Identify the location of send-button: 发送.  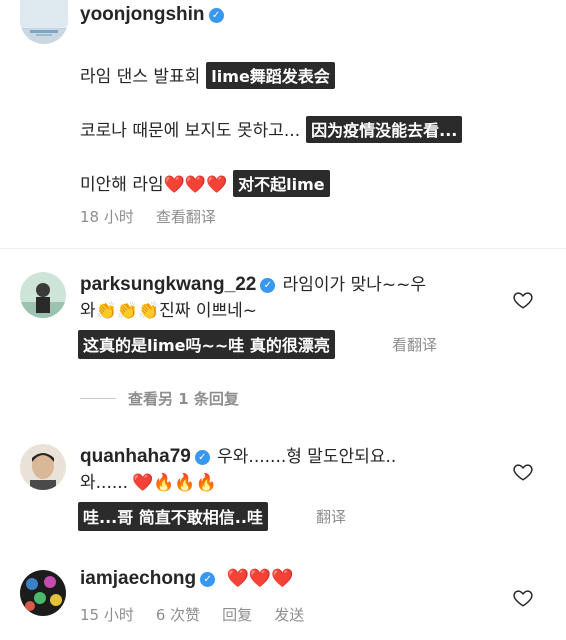
(289, 615).